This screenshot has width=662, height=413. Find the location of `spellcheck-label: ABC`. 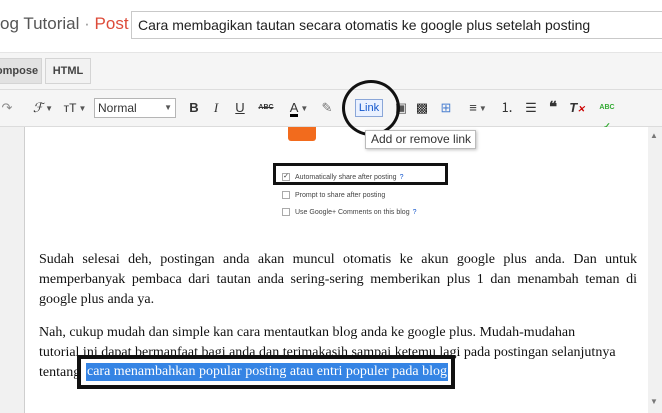

spellcheck-label: ABC is located at coordinates (607, 107).